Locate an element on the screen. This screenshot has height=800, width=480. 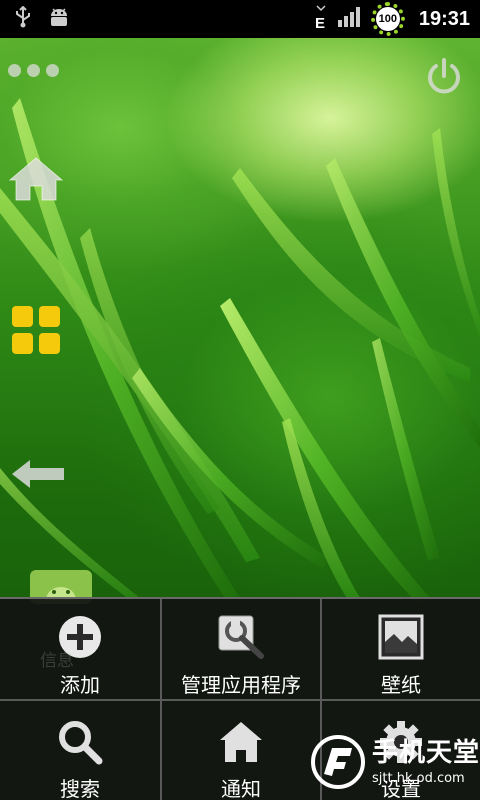
all-apps-icon is located at coordinates (37, 331).